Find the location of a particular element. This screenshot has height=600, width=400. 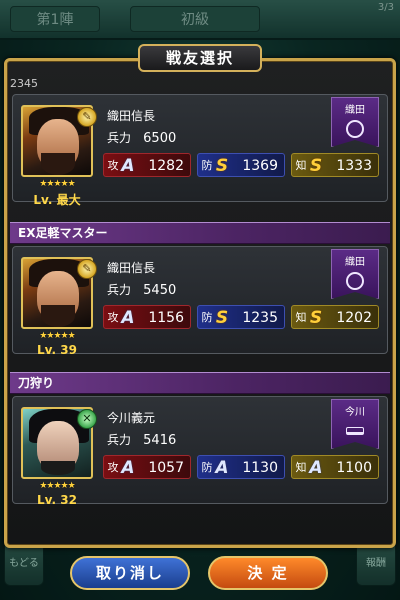

stats-row: 攻 A 1156 防 S 1235 知 S 1202 is located at coordinates (243, 317).